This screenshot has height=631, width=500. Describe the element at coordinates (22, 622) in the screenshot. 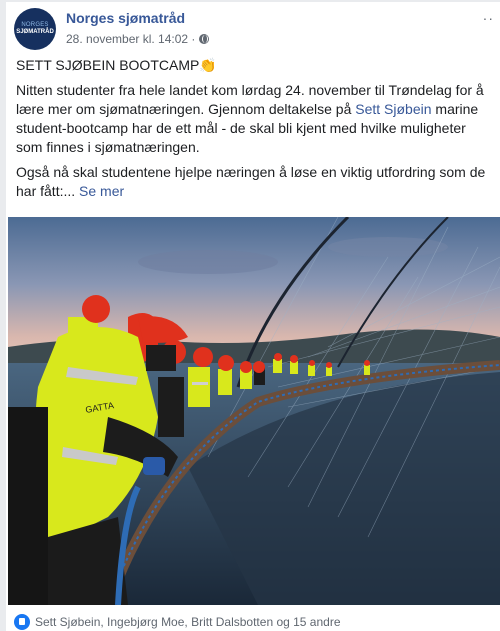

I see `like-icon` at that location.